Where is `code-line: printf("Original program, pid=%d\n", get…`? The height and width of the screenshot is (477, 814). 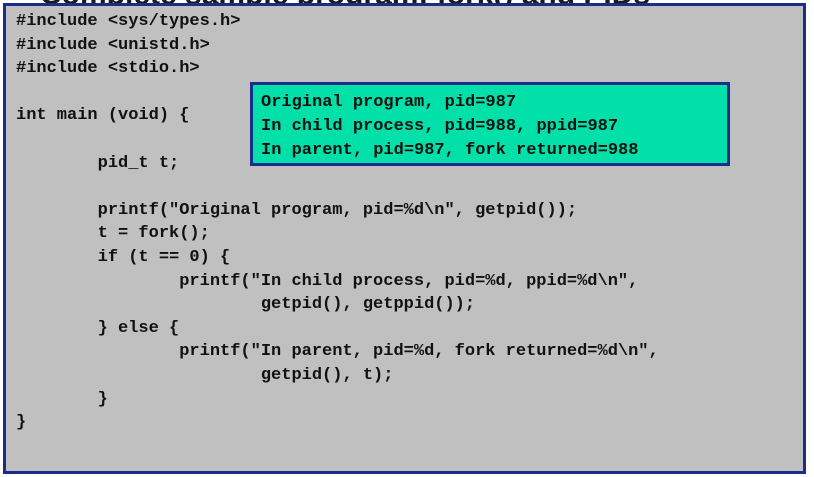 code-line: printf("Original program, pid=%d\n", get… is located at coordinates (297, 210).